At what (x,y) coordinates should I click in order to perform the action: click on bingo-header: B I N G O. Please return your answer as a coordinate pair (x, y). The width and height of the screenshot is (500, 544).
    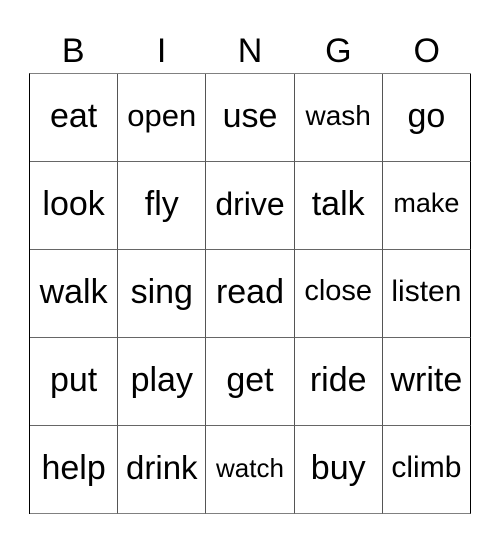
    Looking at the image, I should click on (250, 36).